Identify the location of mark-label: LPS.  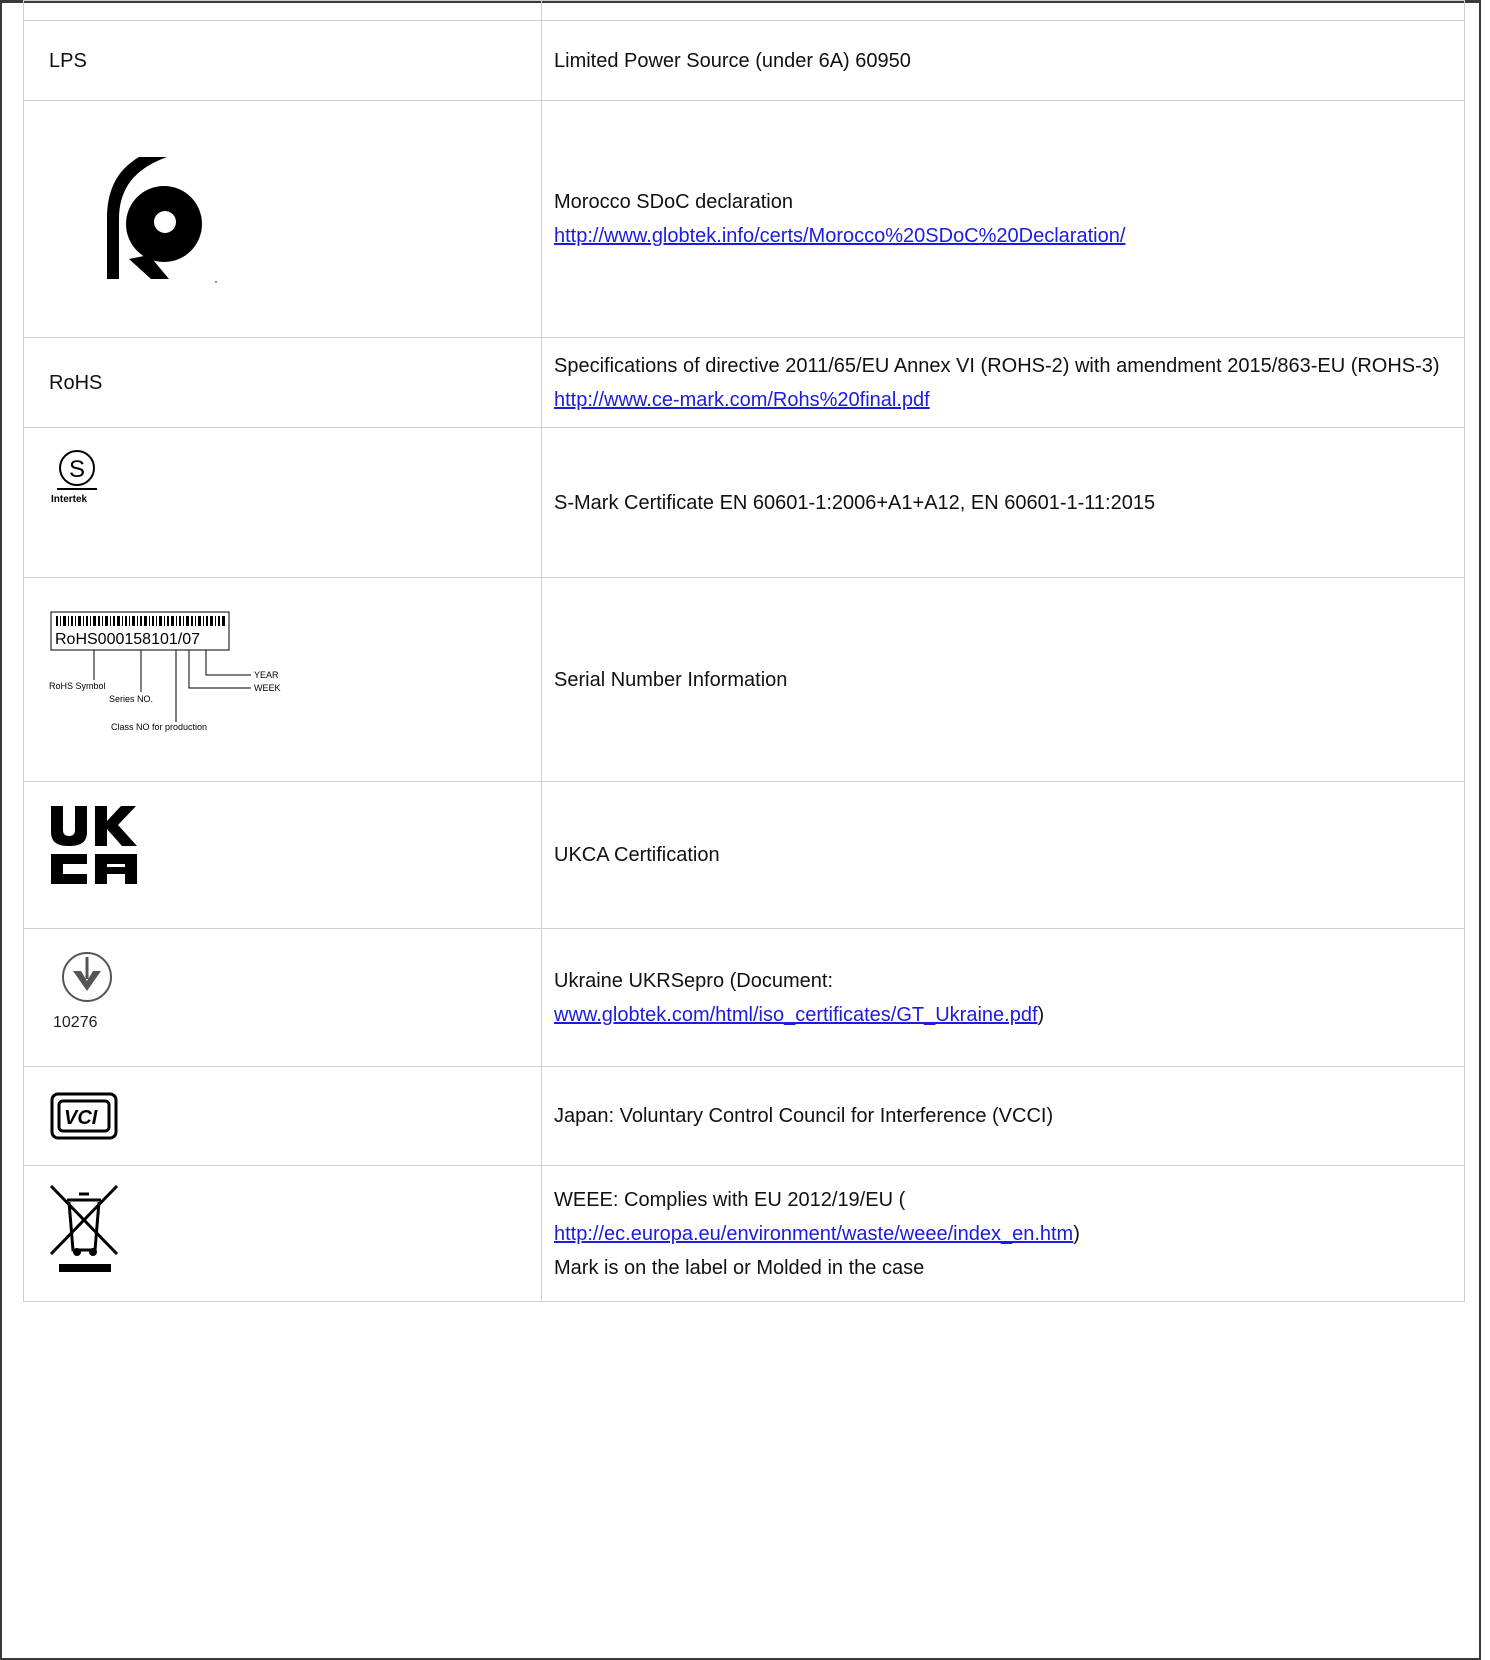
(68, 60).